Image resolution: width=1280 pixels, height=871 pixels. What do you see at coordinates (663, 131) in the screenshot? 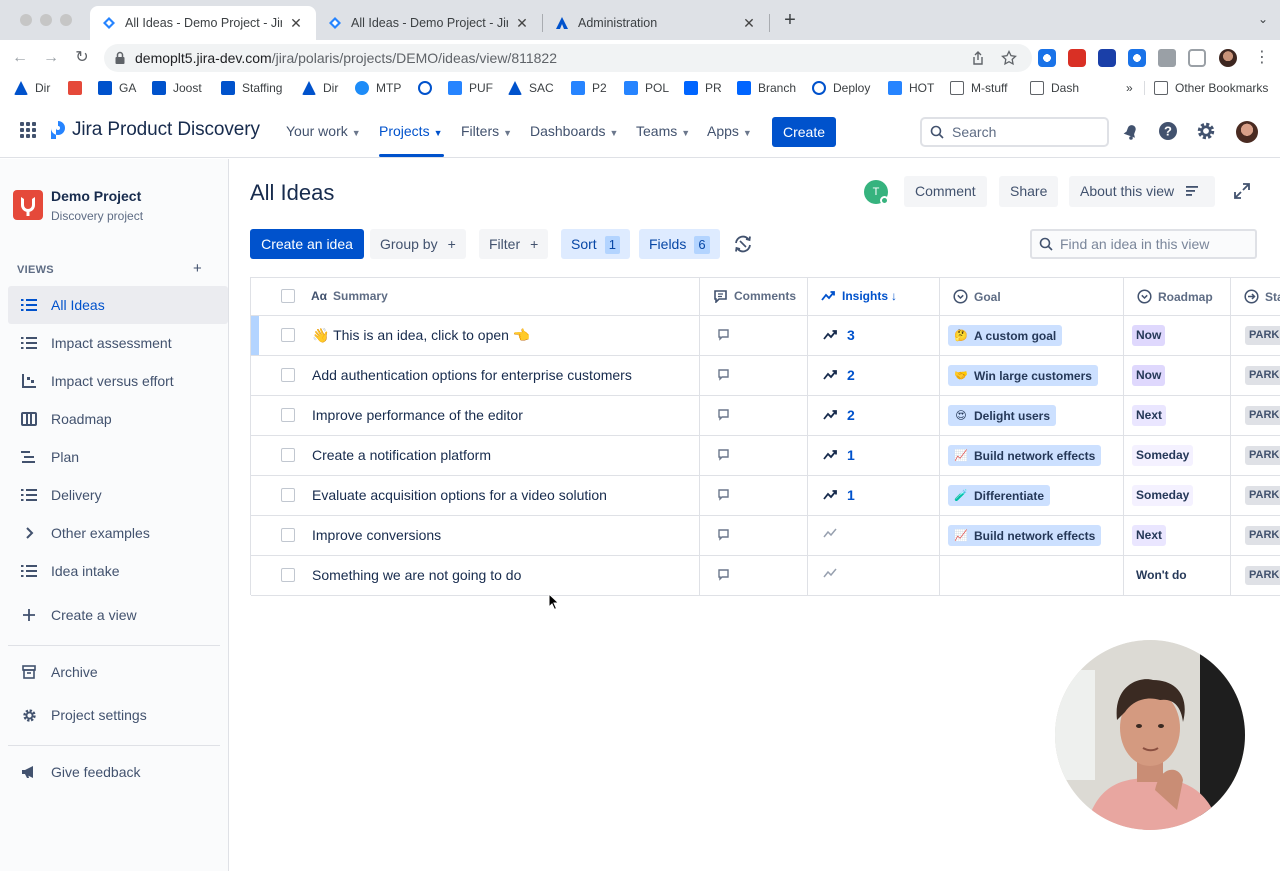
I see `nav-teams: Teams ▼` at bounding box center [663, 131].